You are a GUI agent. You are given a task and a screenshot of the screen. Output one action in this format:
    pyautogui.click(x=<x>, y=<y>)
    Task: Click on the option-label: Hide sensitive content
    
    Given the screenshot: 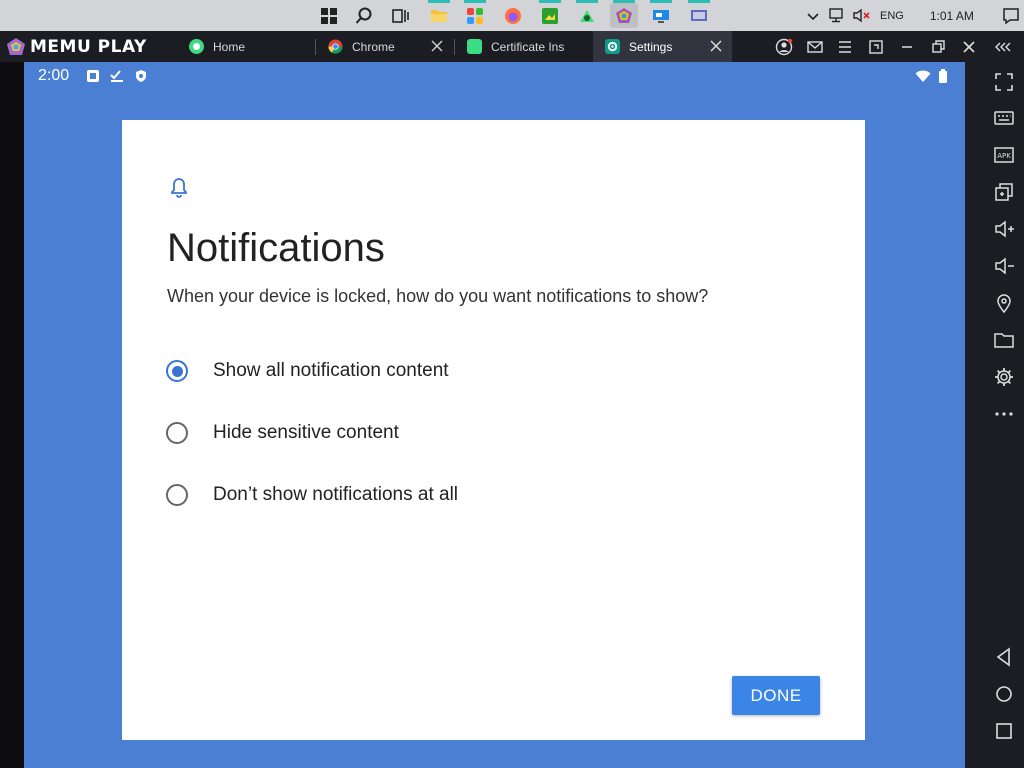 What is the action you would take?
    pyautogui.click(x=306, y=432)
    